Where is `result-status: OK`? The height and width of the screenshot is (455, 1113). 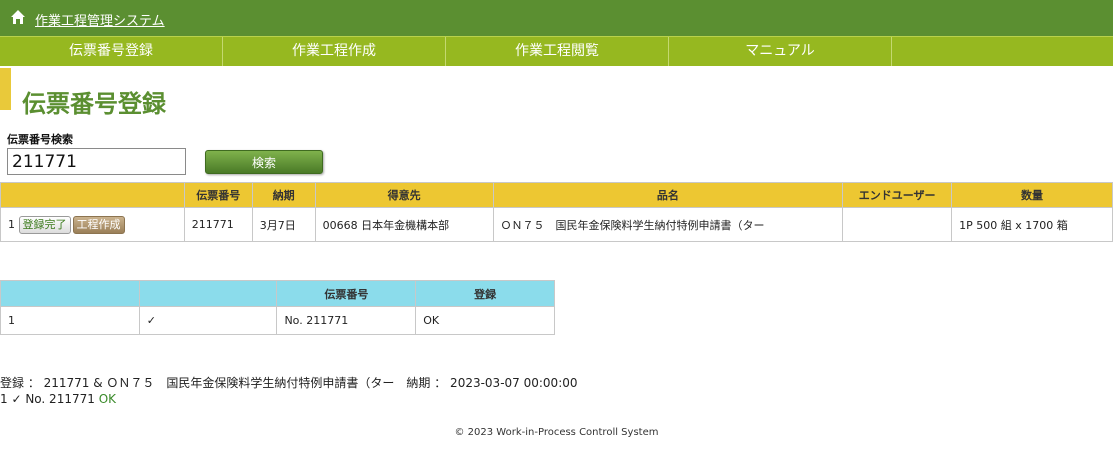
result-status: OK is located at coordinates (107, 399).